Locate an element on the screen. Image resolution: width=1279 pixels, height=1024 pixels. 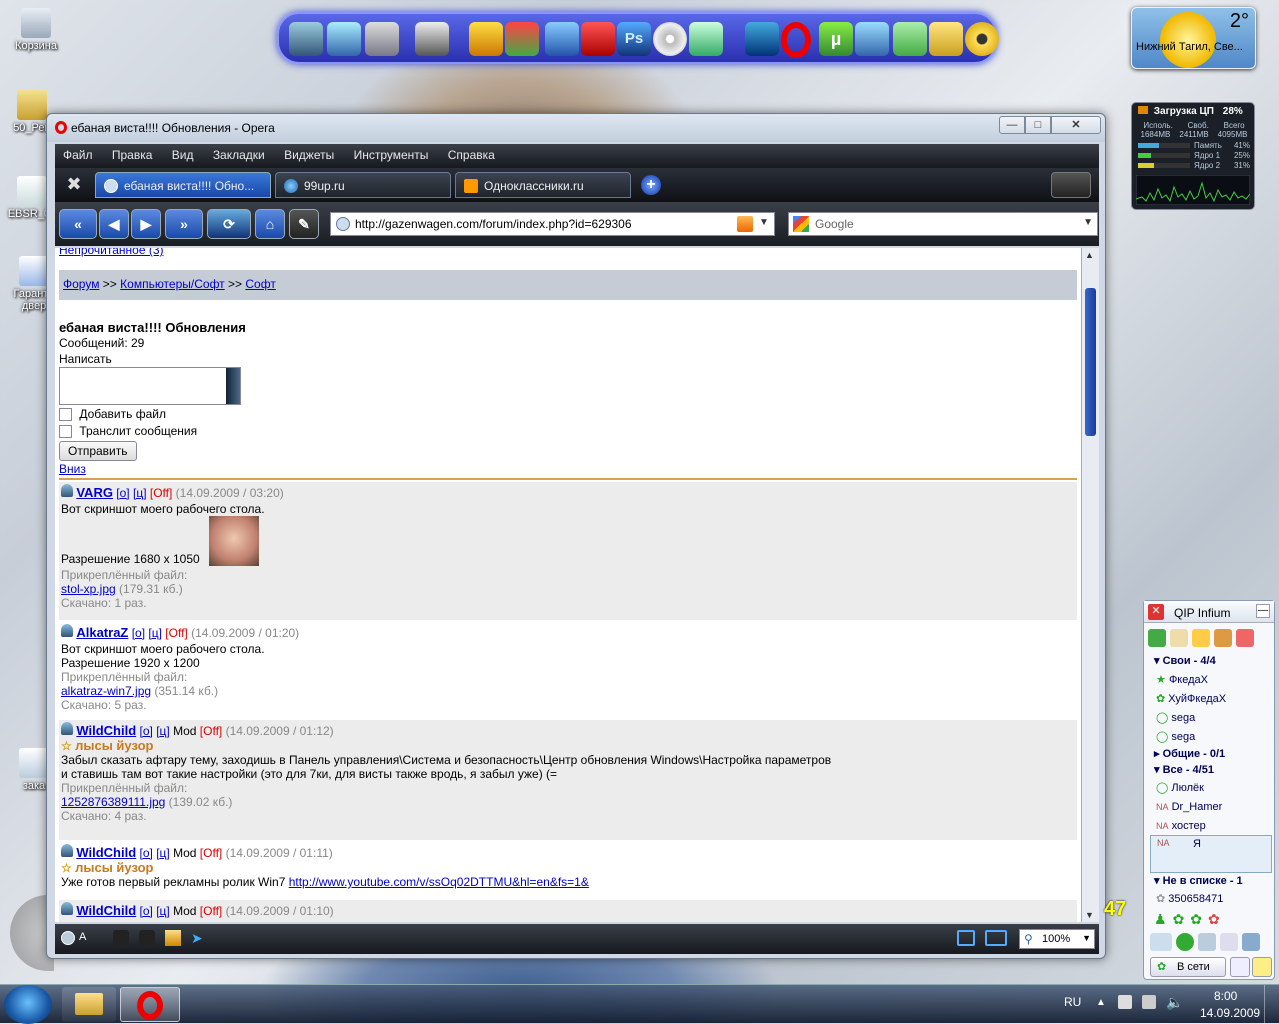
drinks-icon is located at coordinates (910, 39).